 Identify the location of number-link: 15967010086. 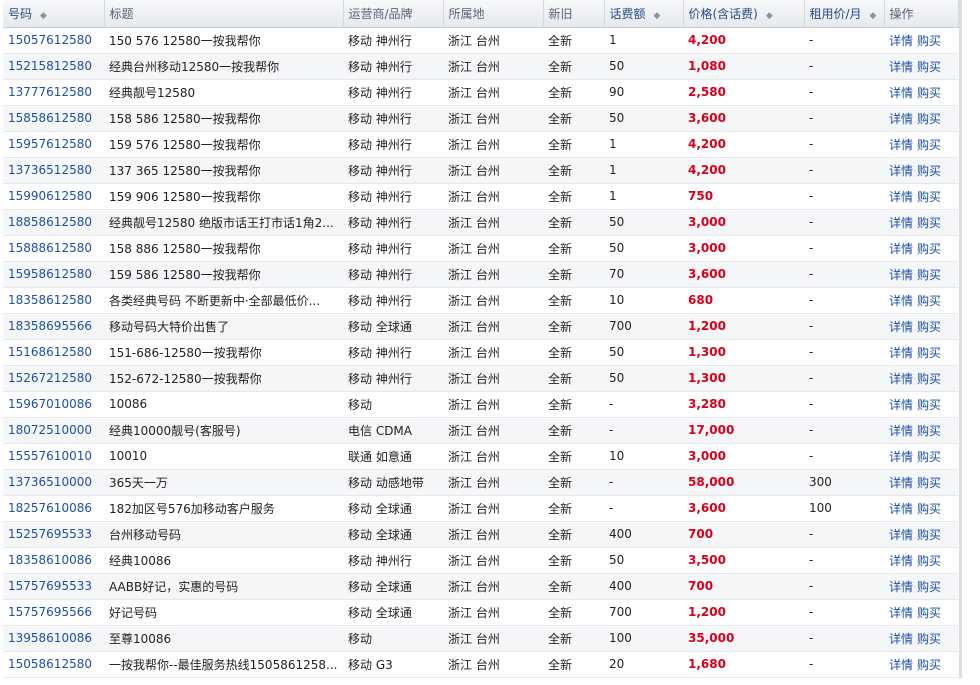
(50, 404).